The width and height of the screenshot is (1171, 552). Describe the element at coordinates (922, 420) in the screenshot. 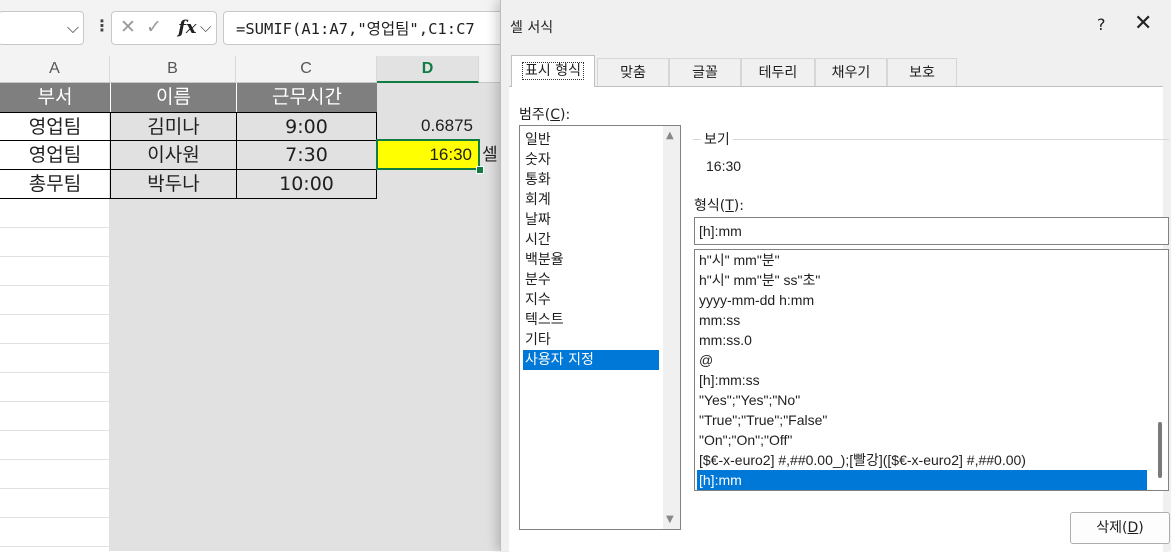

I see `list-item: "True";"True";"False"` at that location.